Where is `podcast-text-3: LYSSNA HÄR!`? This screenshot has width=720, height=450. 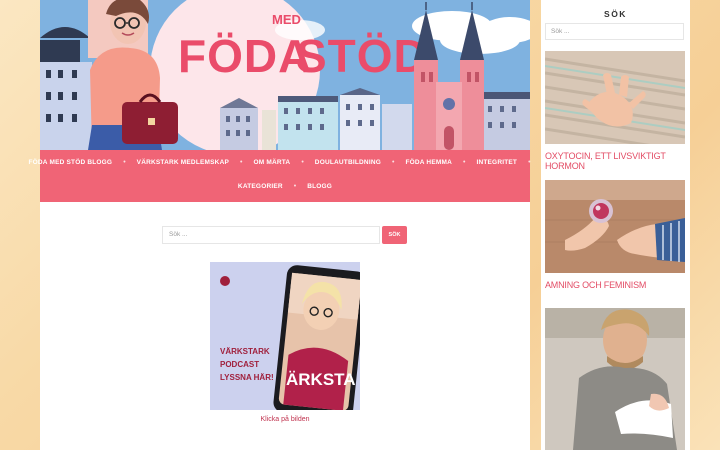
podcast-text-3: LYSSNA HÄR! is located at coordinates (247, 377).